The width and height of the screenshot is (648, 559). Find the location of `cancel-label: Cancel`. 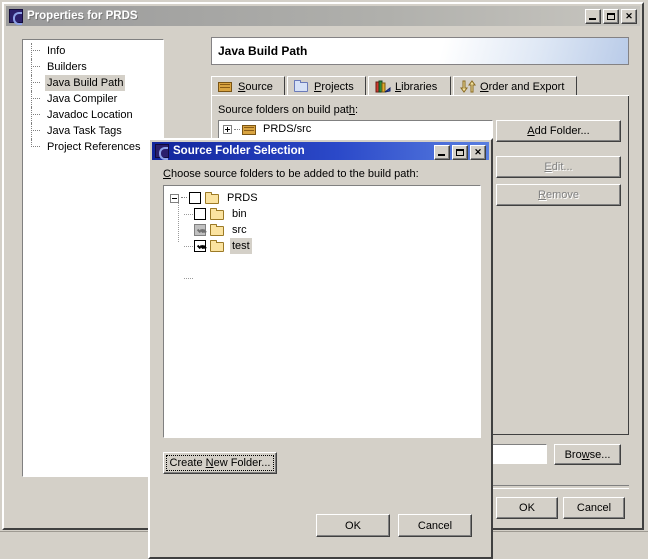

cancel-label: Cancel is located at coordinates (594, 508).